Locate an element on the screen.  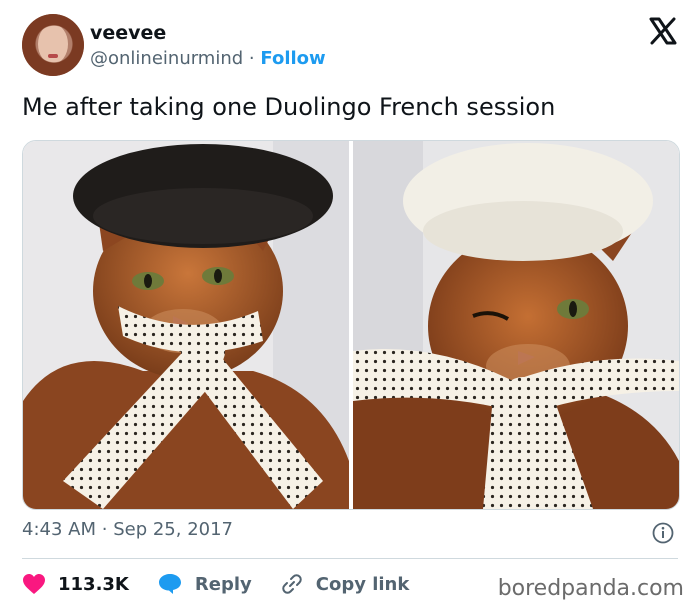
tweet-time: 4:43 AM is located at coordinates (59, 529).